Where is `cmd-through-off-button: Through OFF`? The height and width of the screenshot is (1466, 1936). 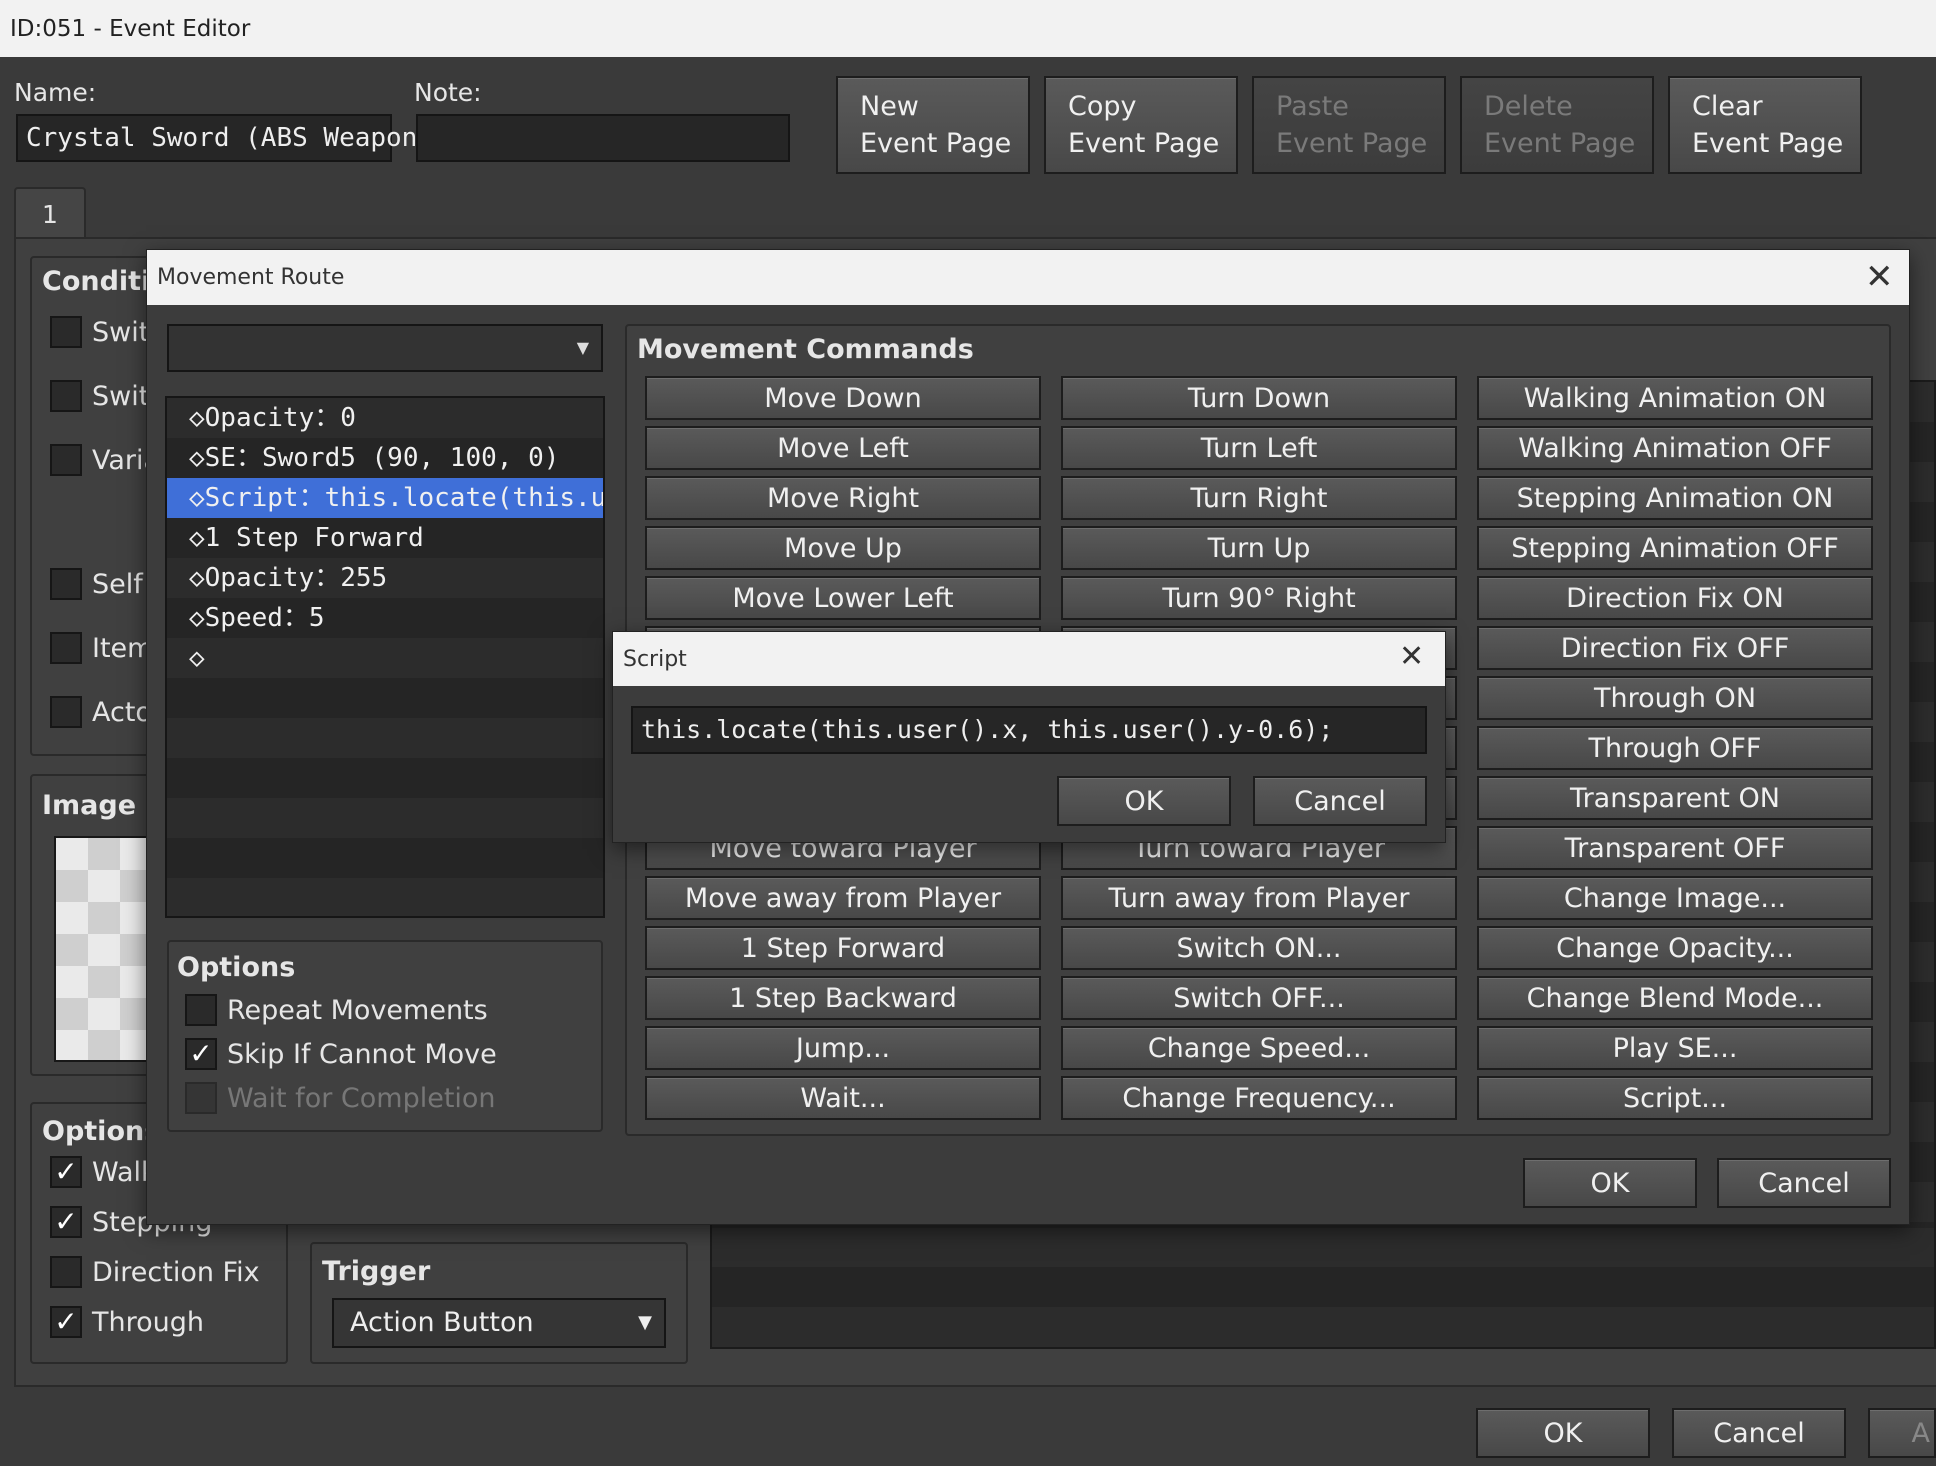 cmd-through-off-button: Through OFF is located at coordinates (1675, 748).